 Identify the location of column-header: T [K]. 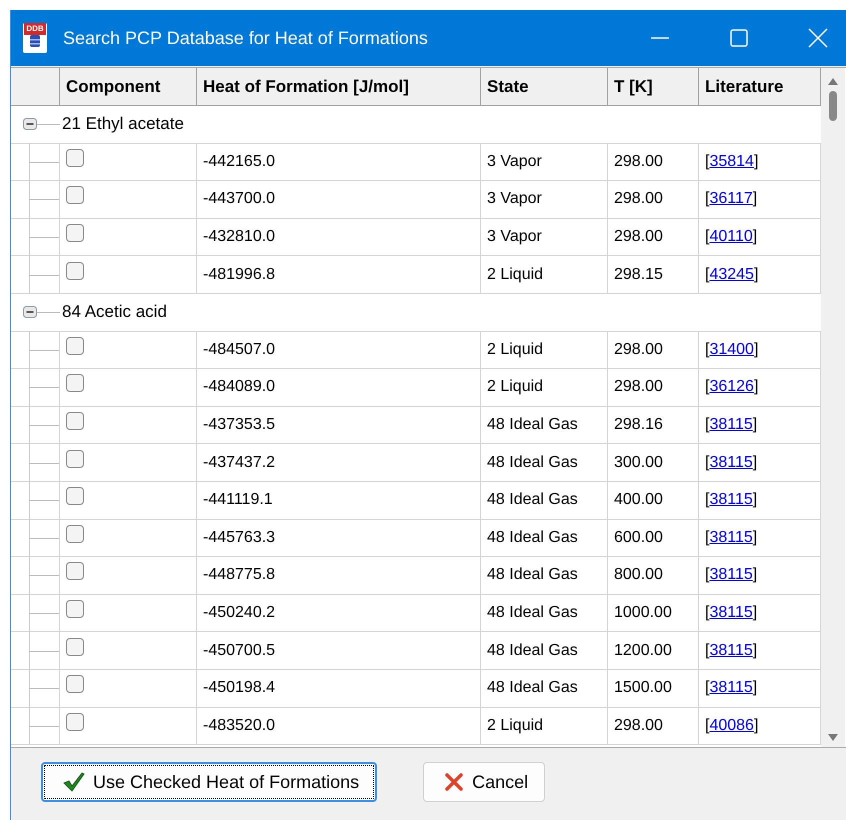
(653, 86).